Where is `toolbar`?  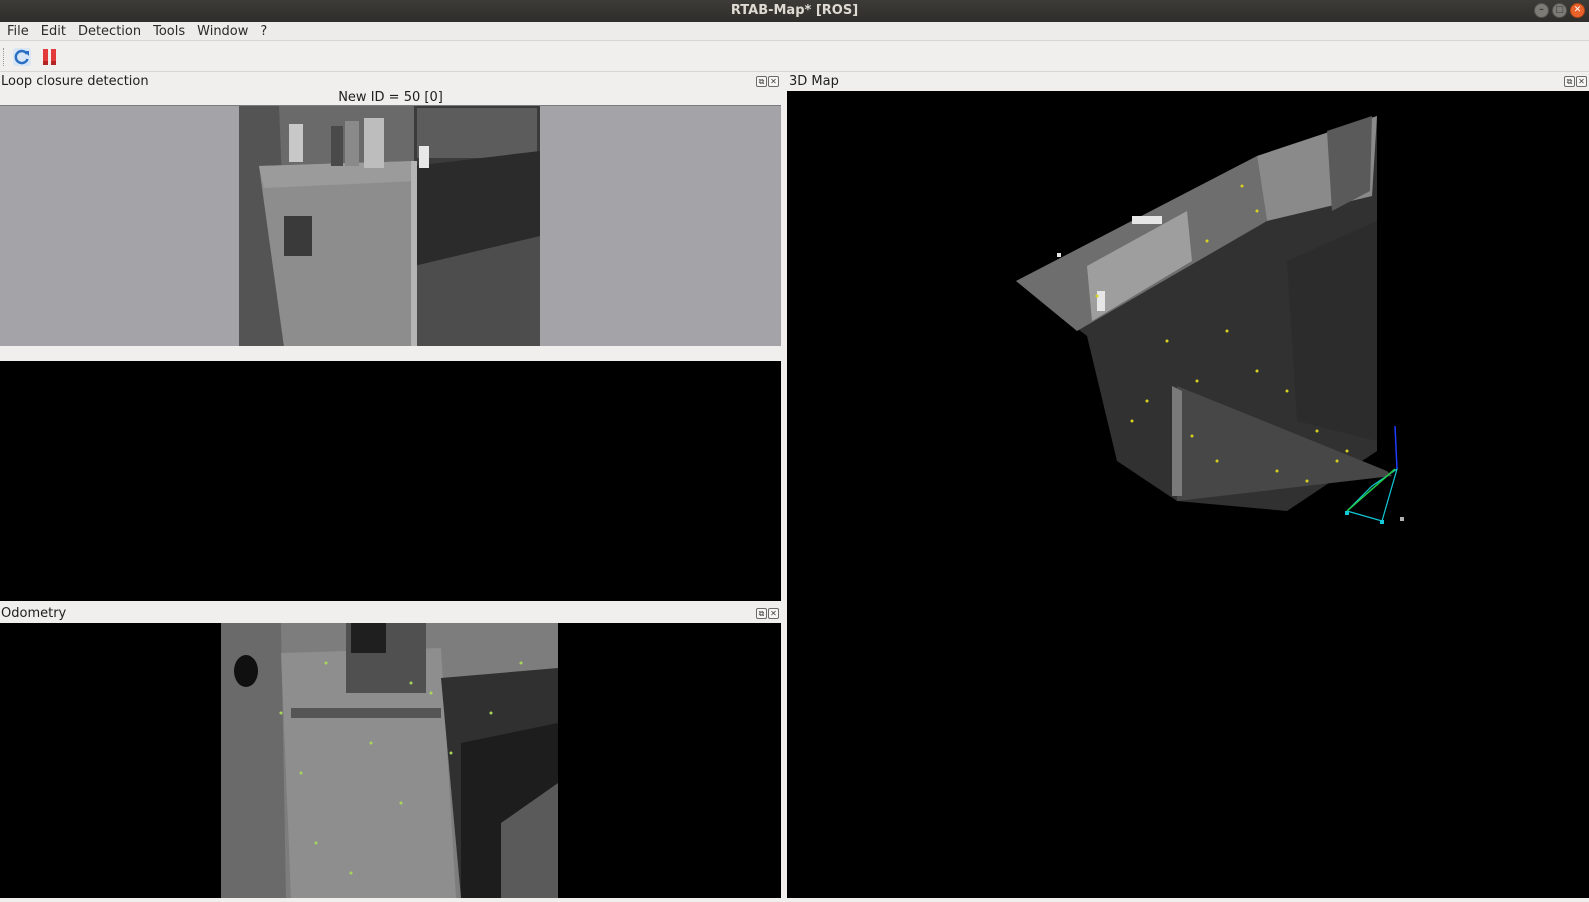 toolbar is located at coordinates (794, 57).